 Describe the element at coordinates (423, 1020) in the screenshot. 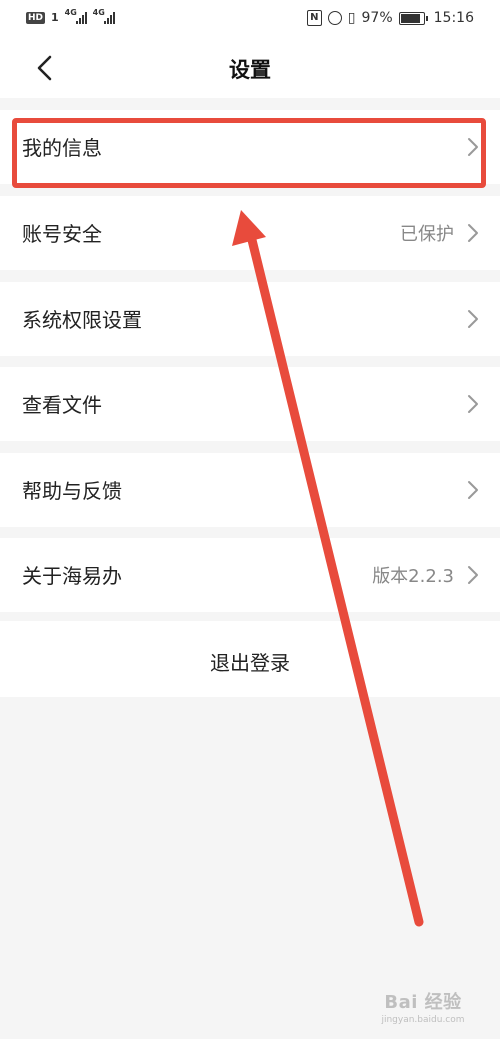

I see `watermark-url: jingyan.baidu.com` at that location.